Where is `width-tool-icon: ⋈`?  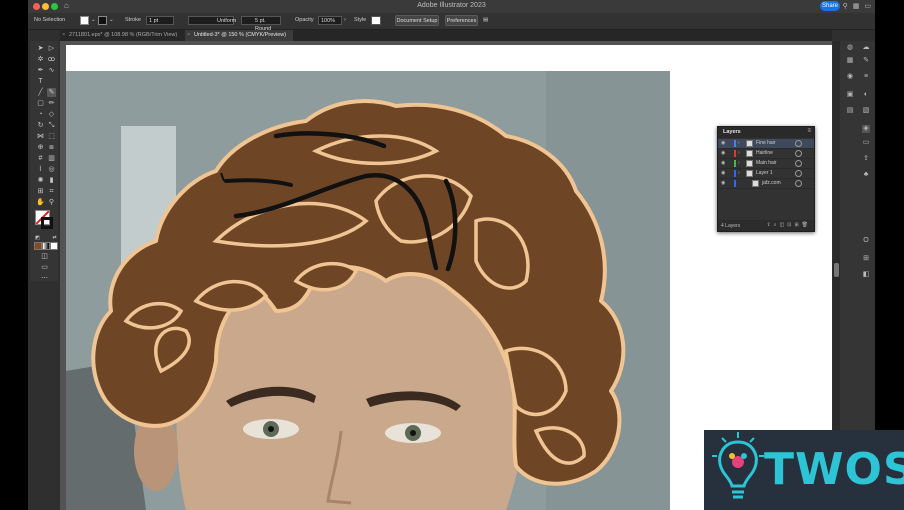 width-tool-icon: ⋈ is located at coordinates (40, 136).